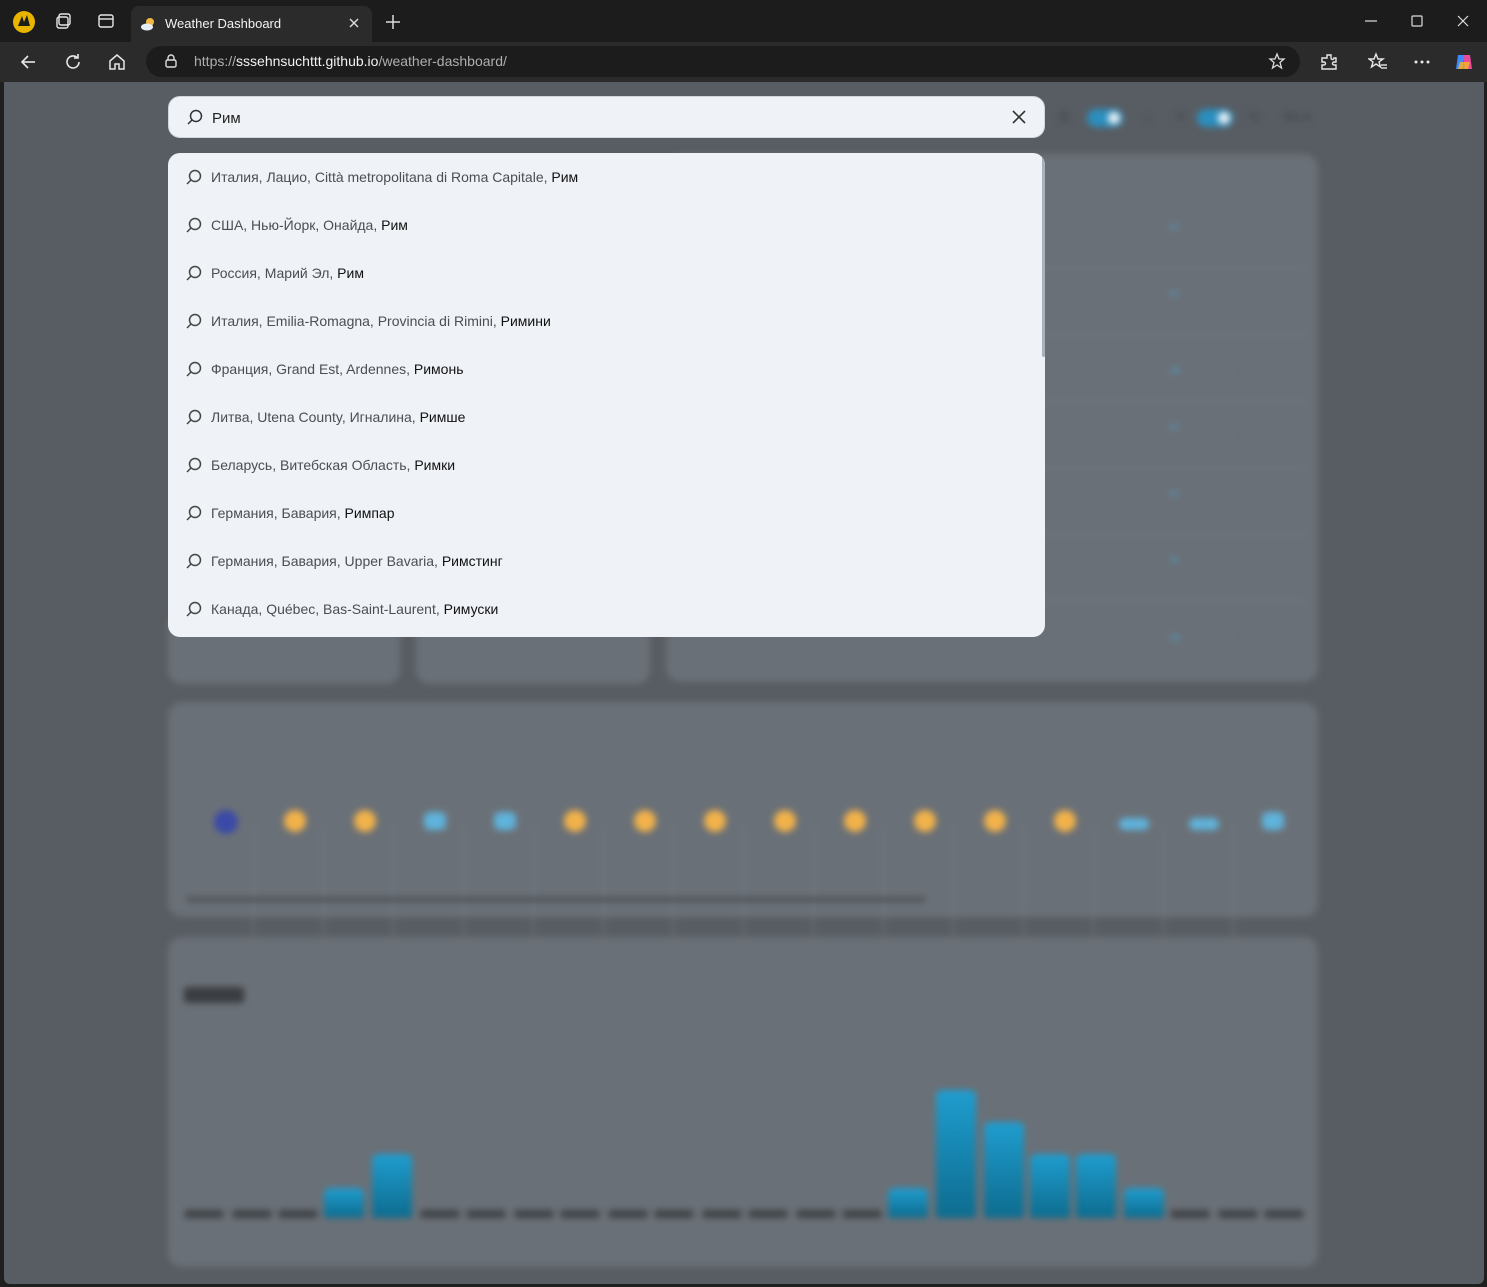  I want to click on suggestion-item: Германия, Бавария, Римпар, so click(604, 513).